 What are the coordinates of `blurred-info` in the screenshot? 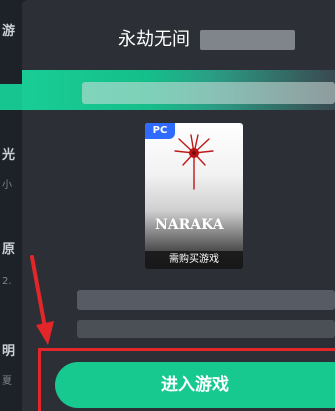 It's located at (247, 40).